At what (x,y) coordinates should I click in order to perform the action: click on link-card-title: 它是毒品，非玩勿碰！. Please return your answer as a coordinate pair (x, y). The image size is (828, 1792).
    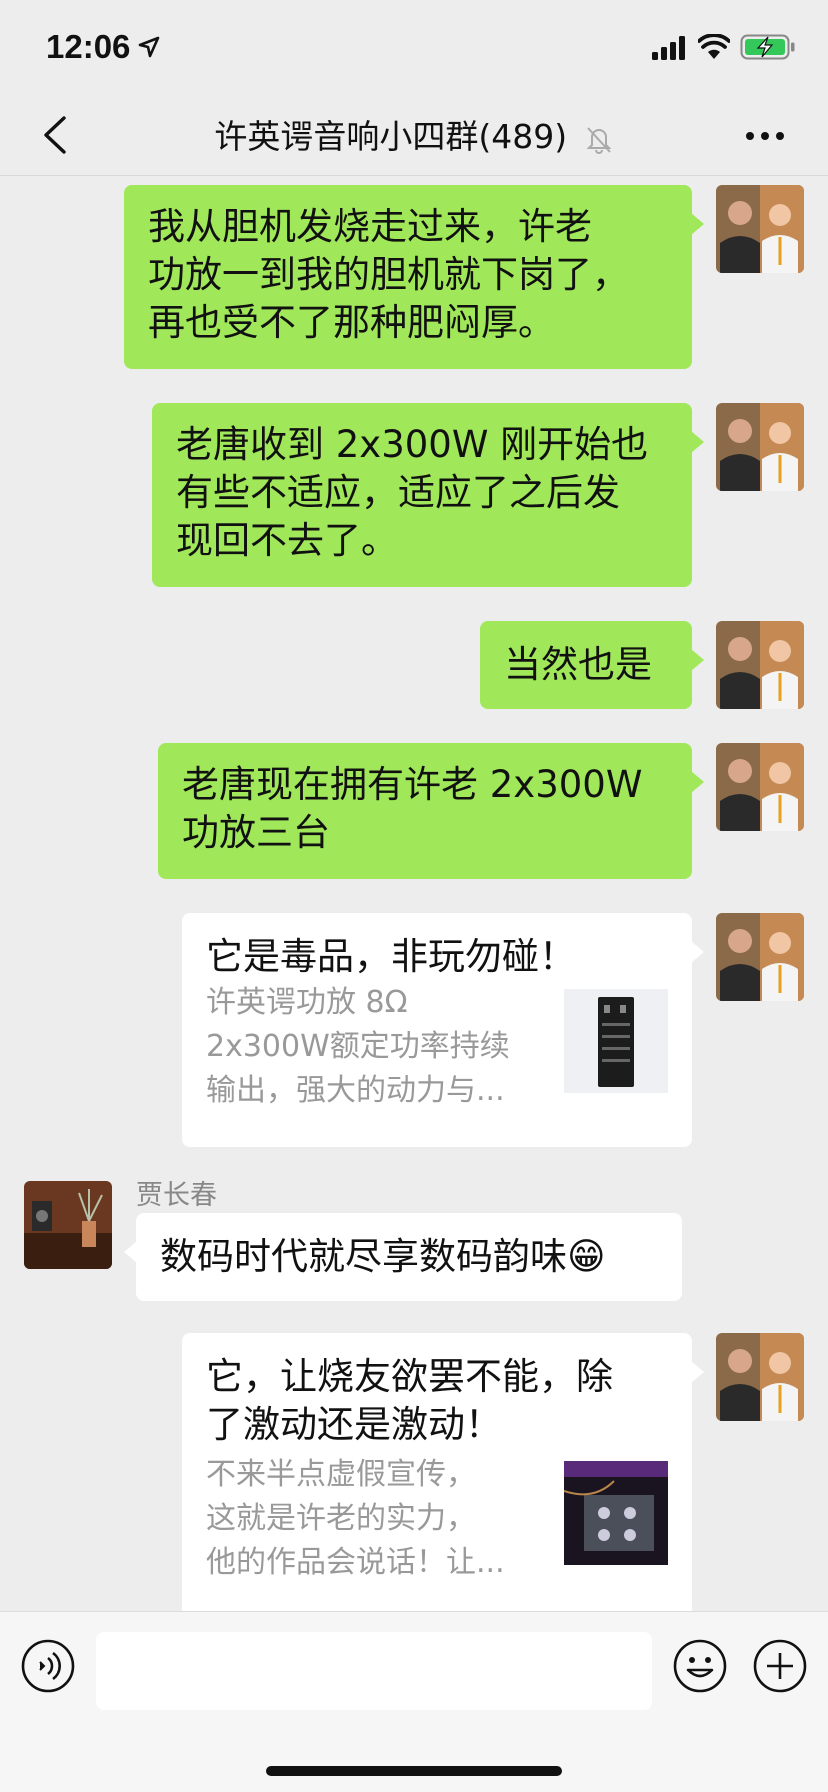
    Looking at the image, I should click on (391, 956).